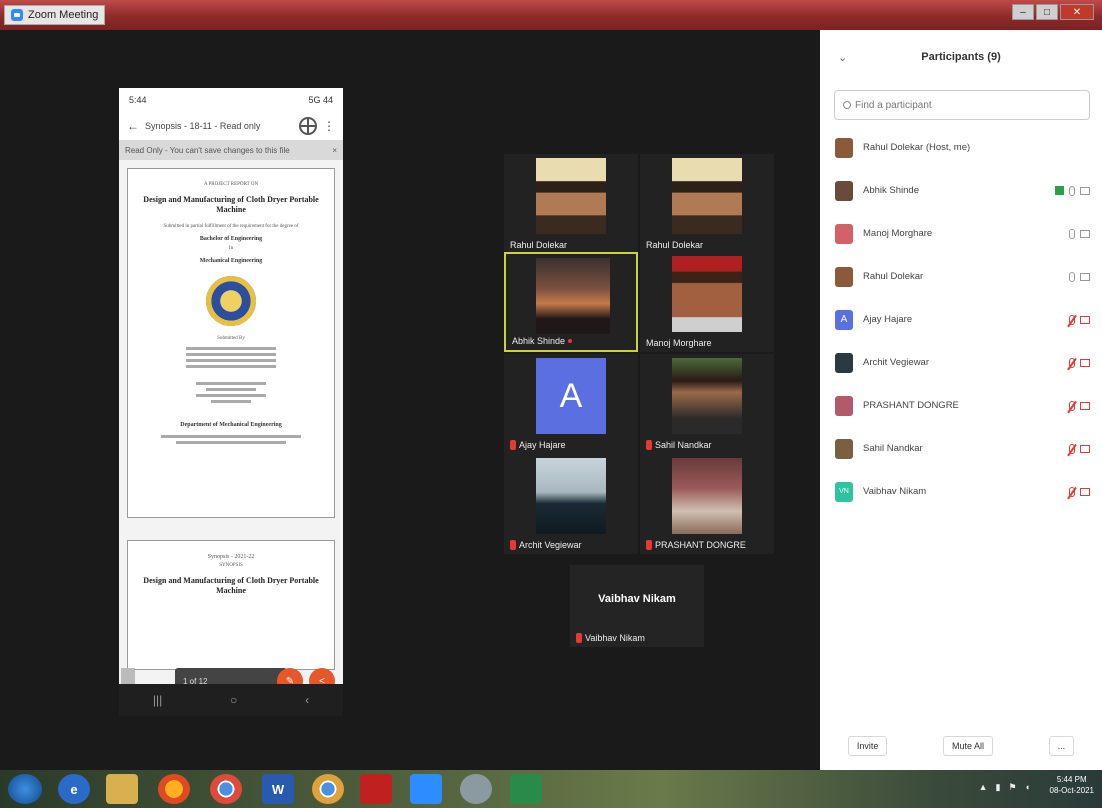 The width and height of the screenshot is (1102, 808). What do you see at coordinates (961, 147) in the screenshot?
I see `participant-row: Rahul Dolekar (Host, me)` at bounding box center [961, 147].